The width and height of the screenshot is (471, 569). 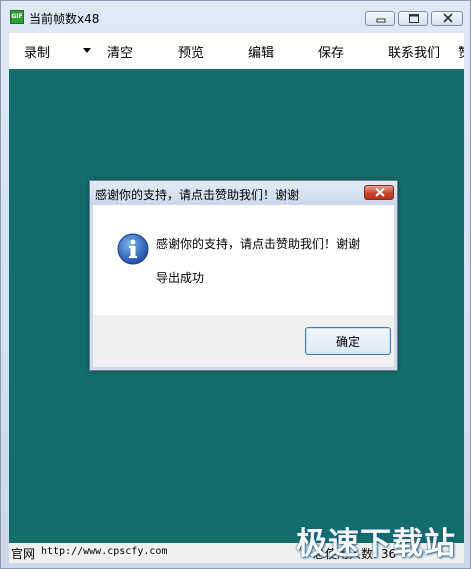 What do you see at coordinates (461, 51) in the screenshot?
I see `menu-sponsor: 赞` at bounding box center [461, 51].